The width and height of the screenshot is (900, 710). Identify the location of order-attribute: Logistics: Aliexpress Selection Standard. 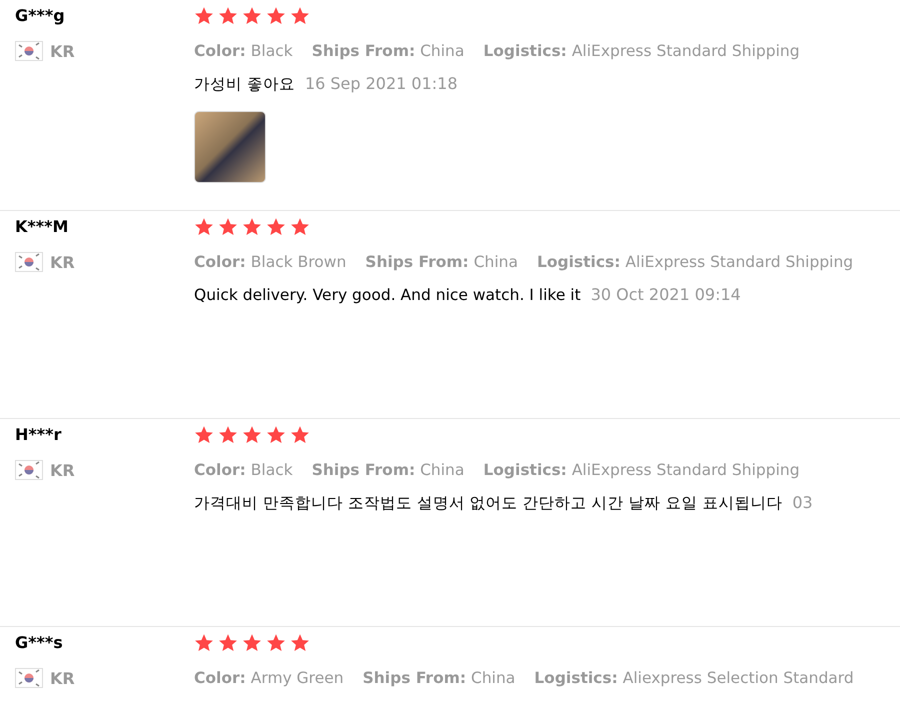
(694, 678).